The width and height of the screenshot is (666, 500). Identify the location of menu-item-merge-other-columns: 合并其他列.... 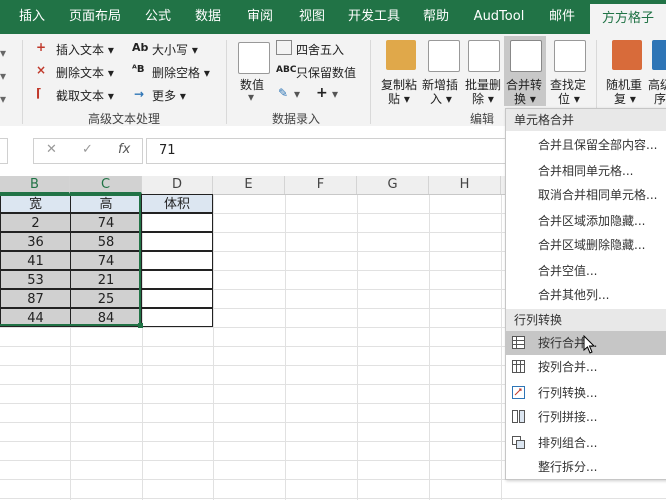
(586, 295).